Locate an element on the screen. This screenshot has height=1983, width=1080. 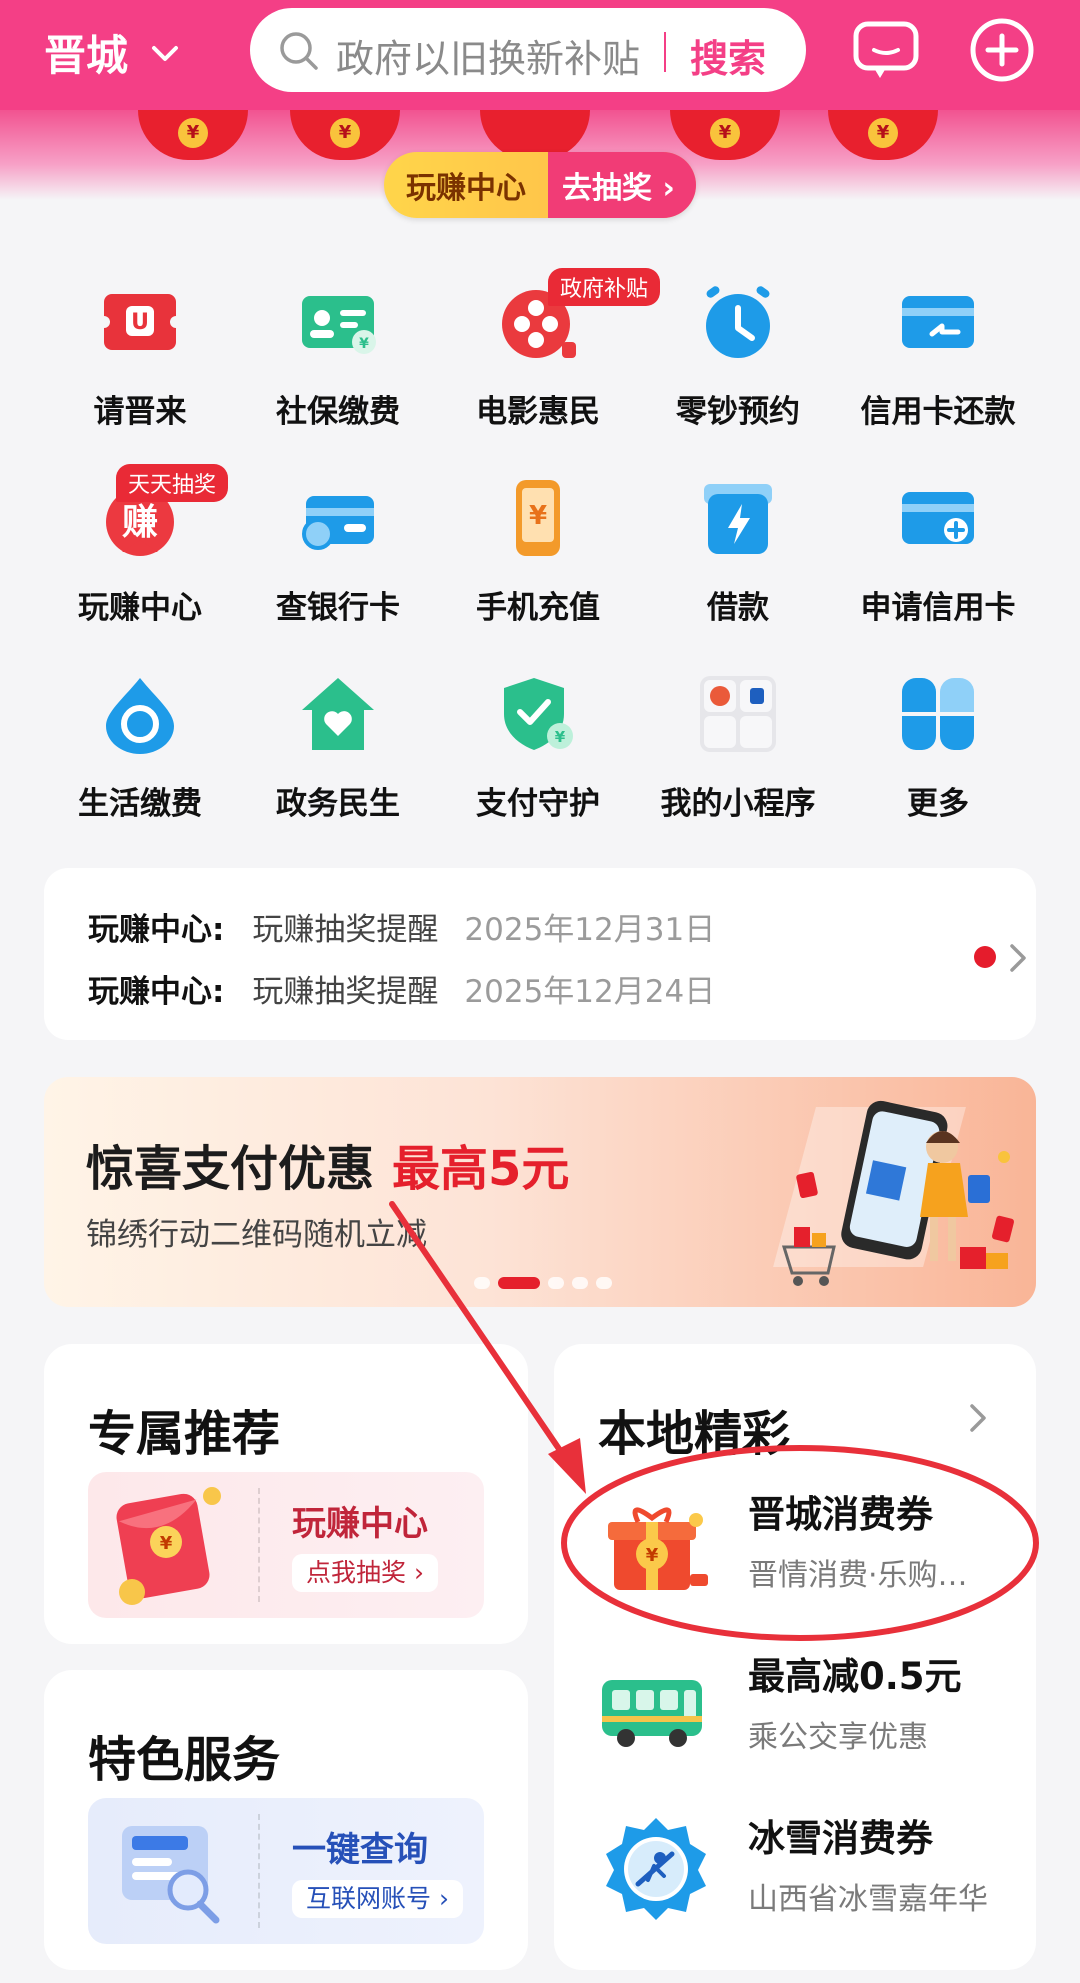
local-item-subtitle: 晋情消费·乐购晋城 is located at coordinates (868, 1575).